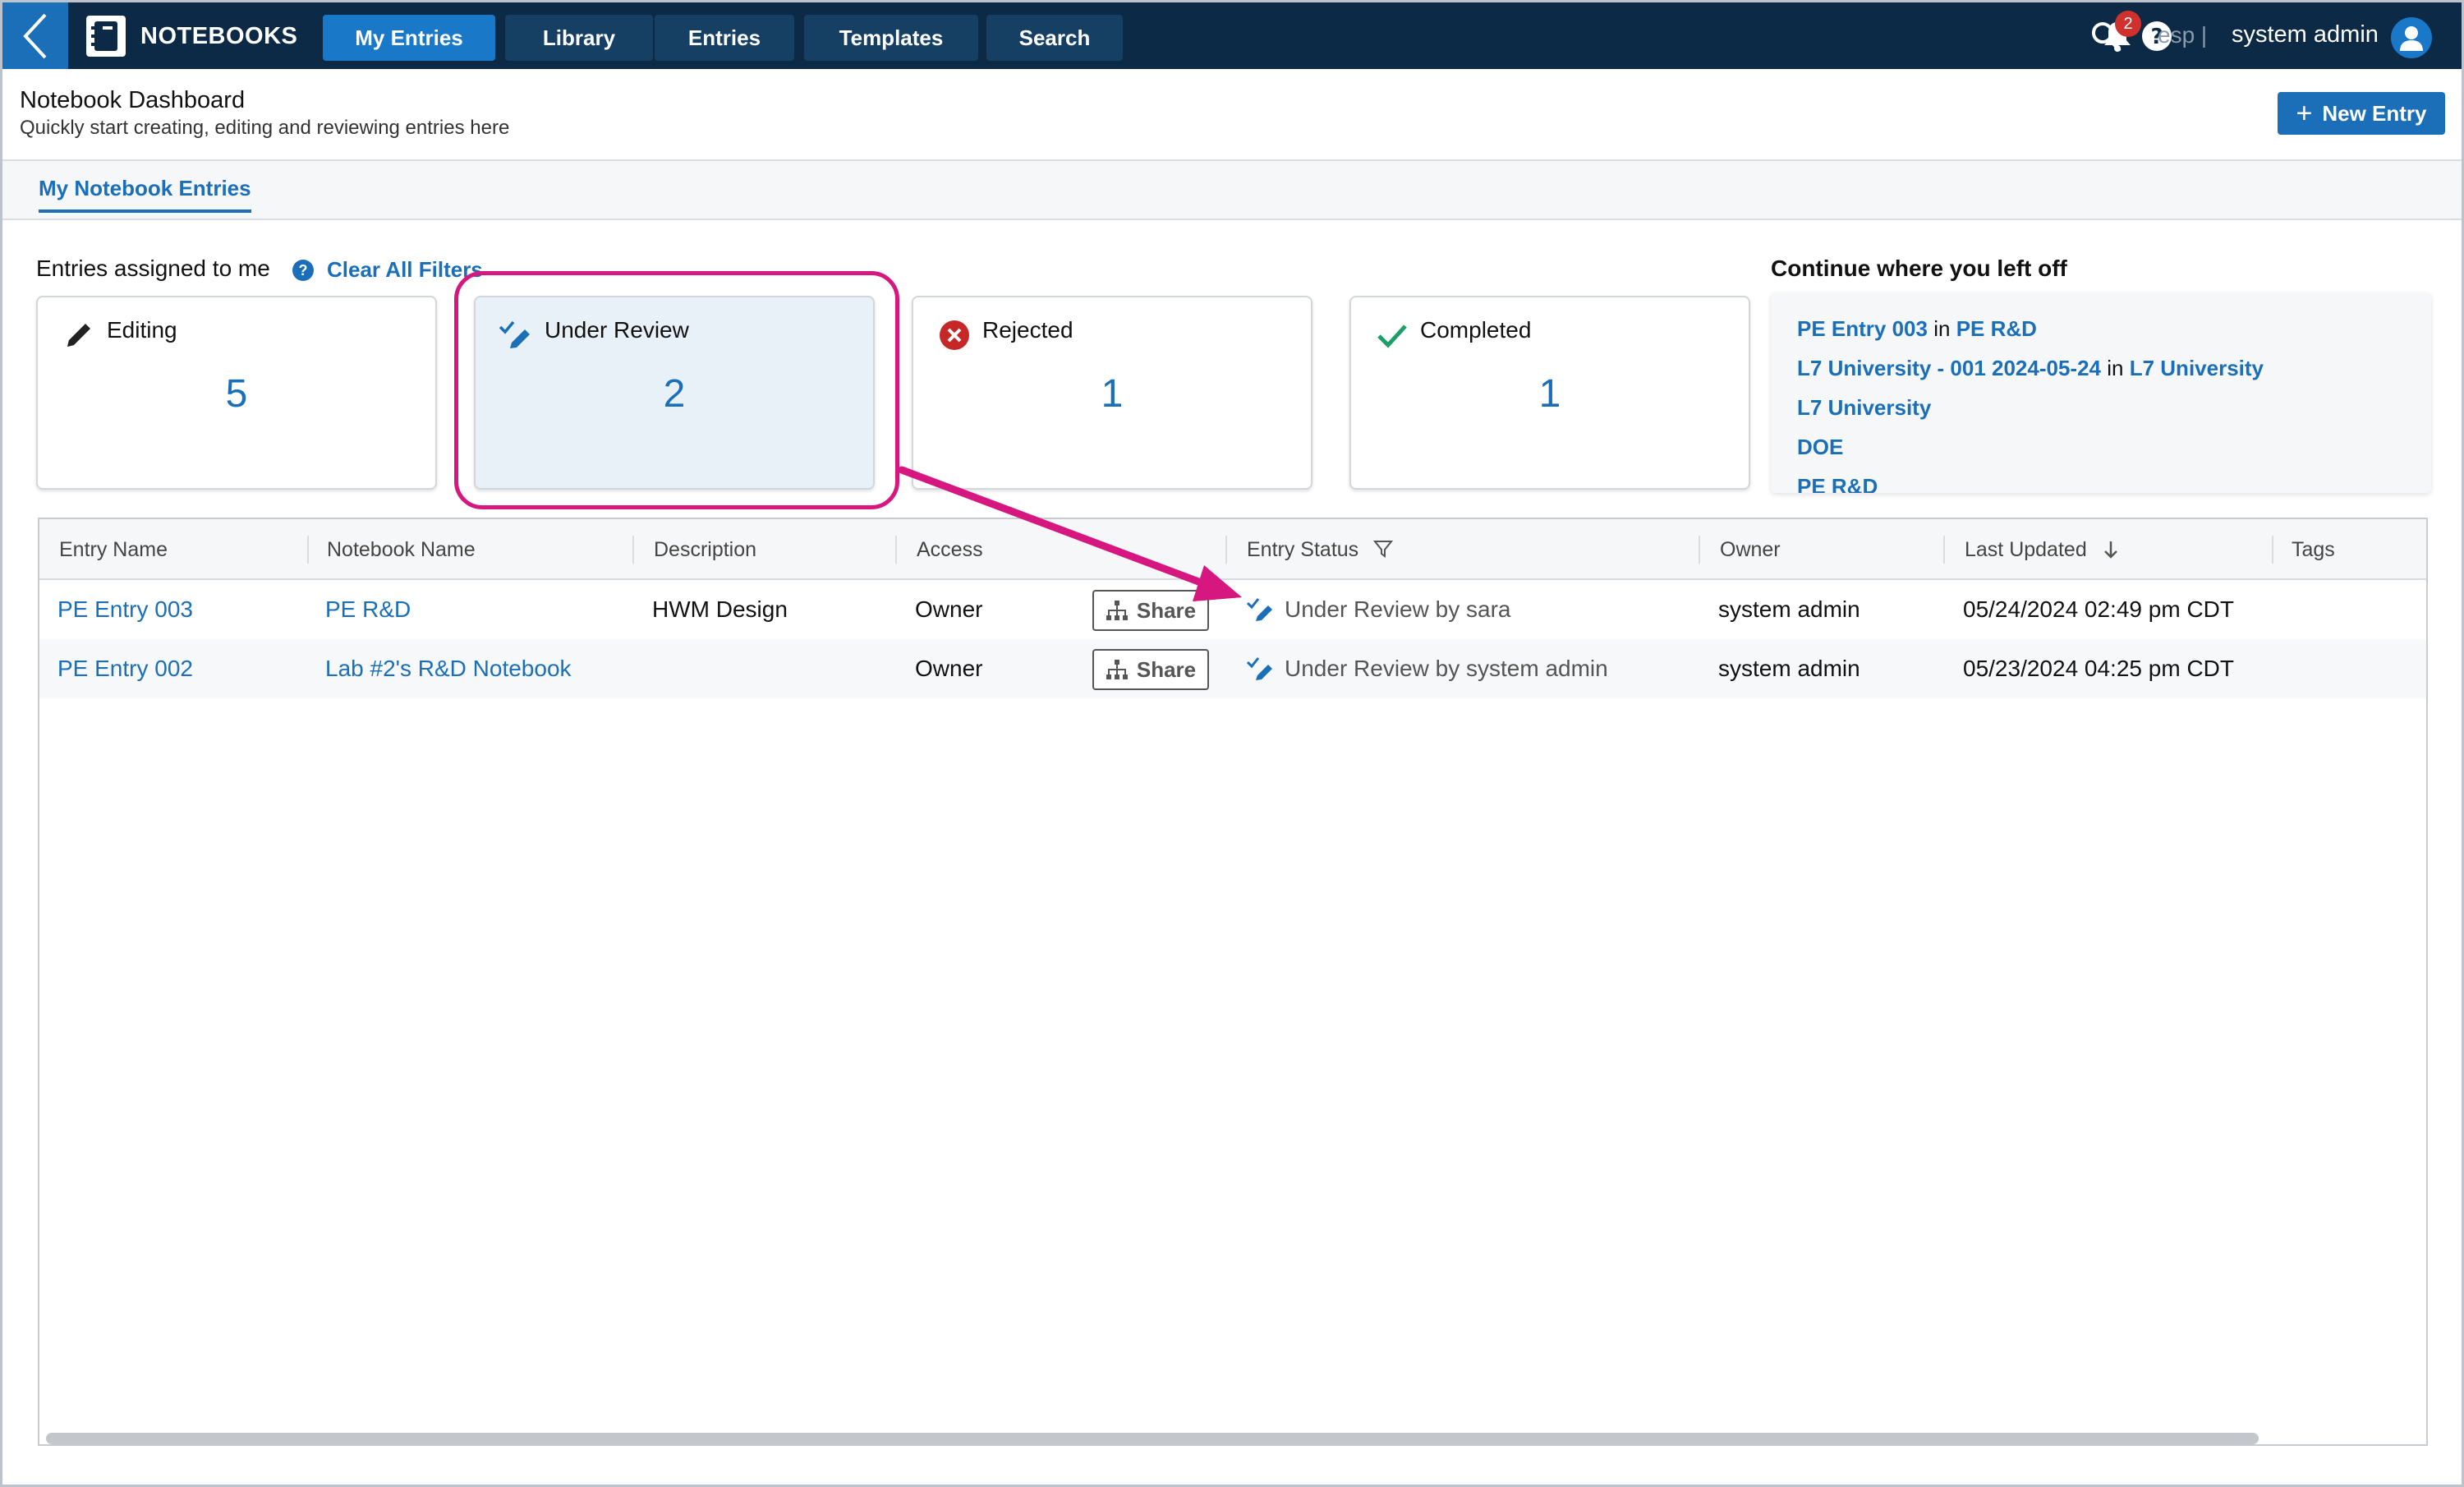  Describe the element at coordinates (219, 35) in the screenshot. I see `brand-name: NOTEBOOKS` at that location.